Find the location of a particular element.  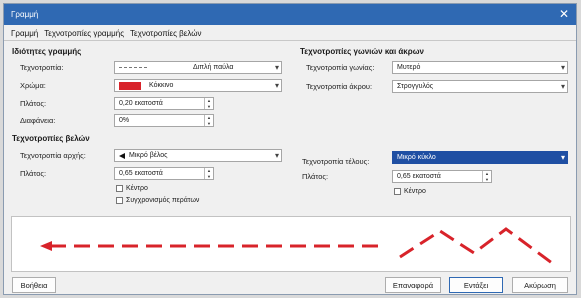

start-width-value: 0,65 εκατοστά is located at coordinates (141, 173).